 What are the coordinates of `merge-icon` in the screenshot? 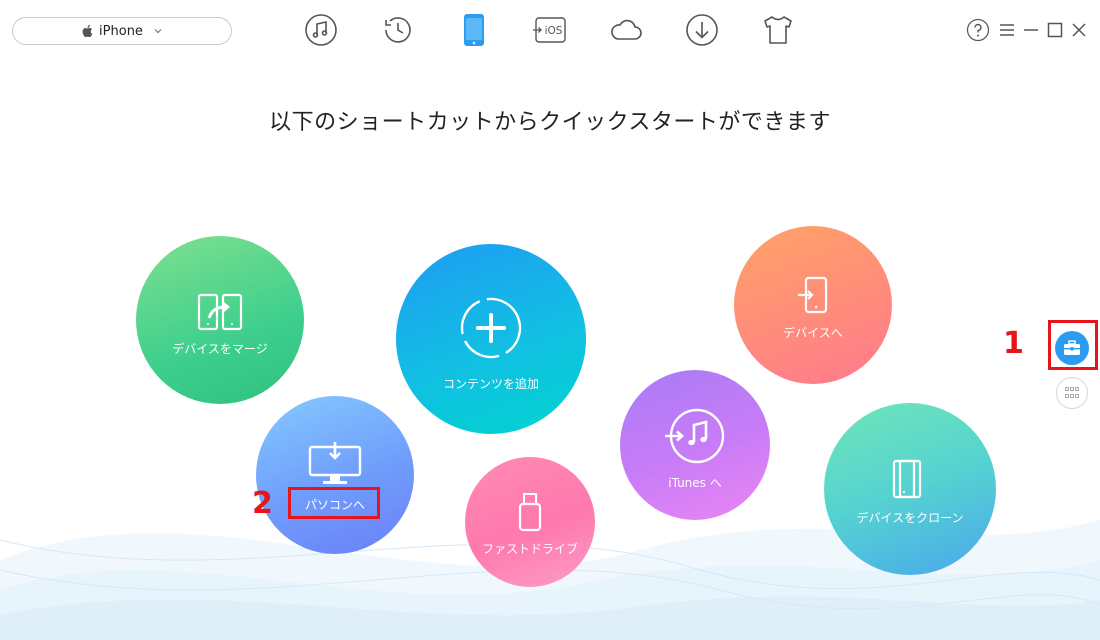 It's located at (220, 311).